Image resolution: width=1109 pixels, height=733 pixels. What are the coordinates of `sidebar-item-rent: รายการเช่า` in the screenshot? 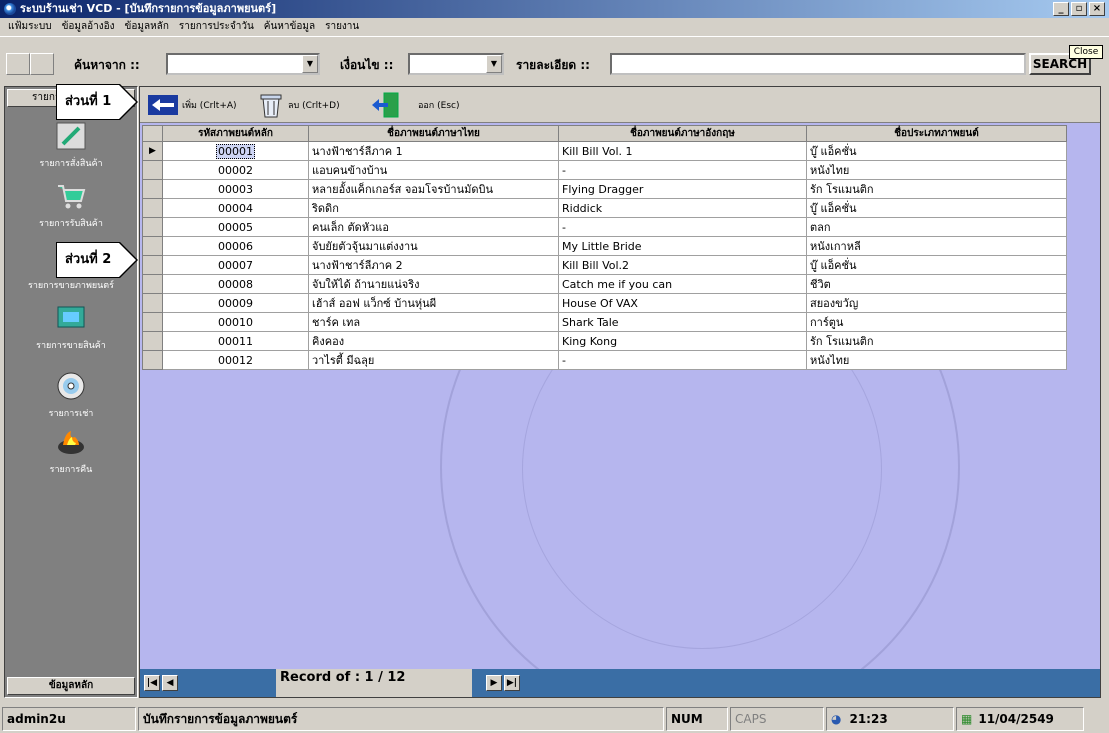 It's located at (71, 395).